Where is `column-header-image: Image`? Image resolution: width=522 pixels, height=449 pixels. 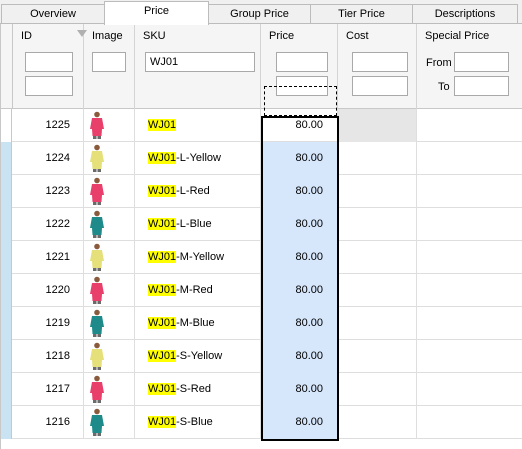 column-header-image: Image is located at coordinates (109, 66).